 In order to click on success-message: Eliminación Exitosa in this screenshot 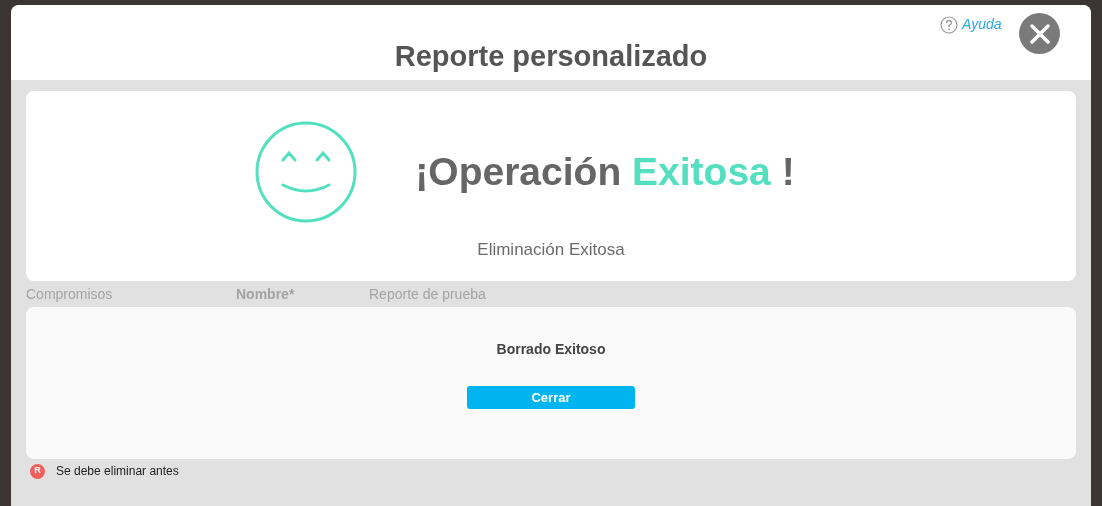, I will do `click(551, 250)`.